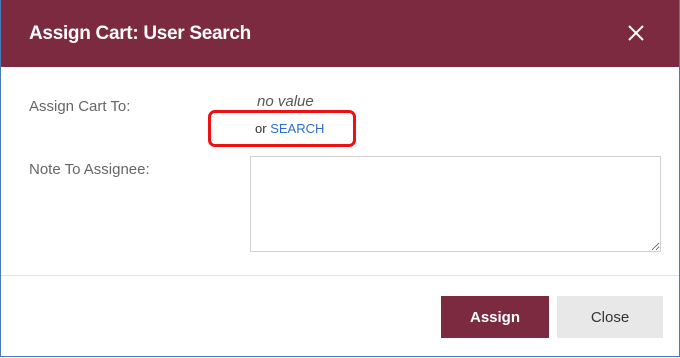 This screenshot has width=680, height=358. Describe the element at coordinates (610, 317) in the screenshot. I see `close-button: Close` at that location.